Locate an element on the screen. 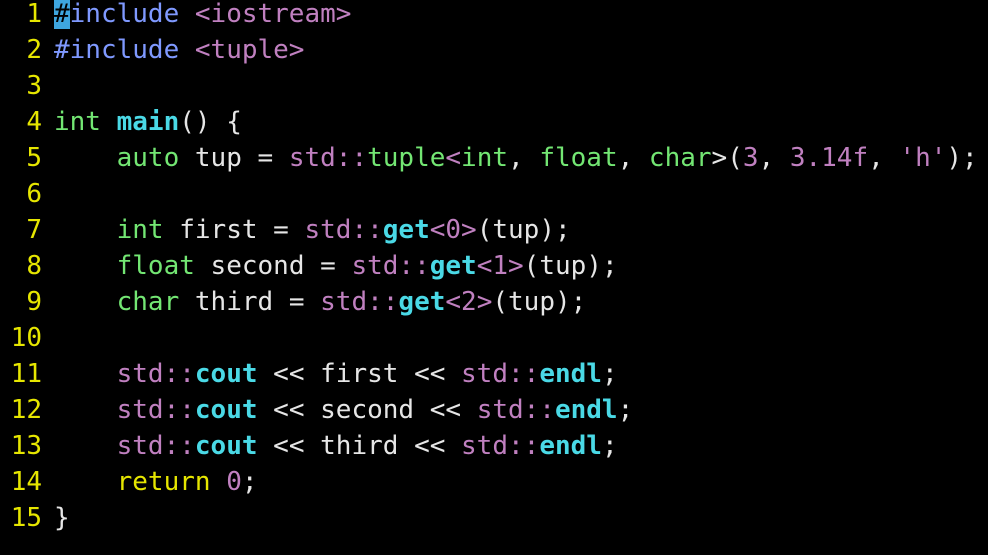  code-token: include is located at coordinates (124, 14).